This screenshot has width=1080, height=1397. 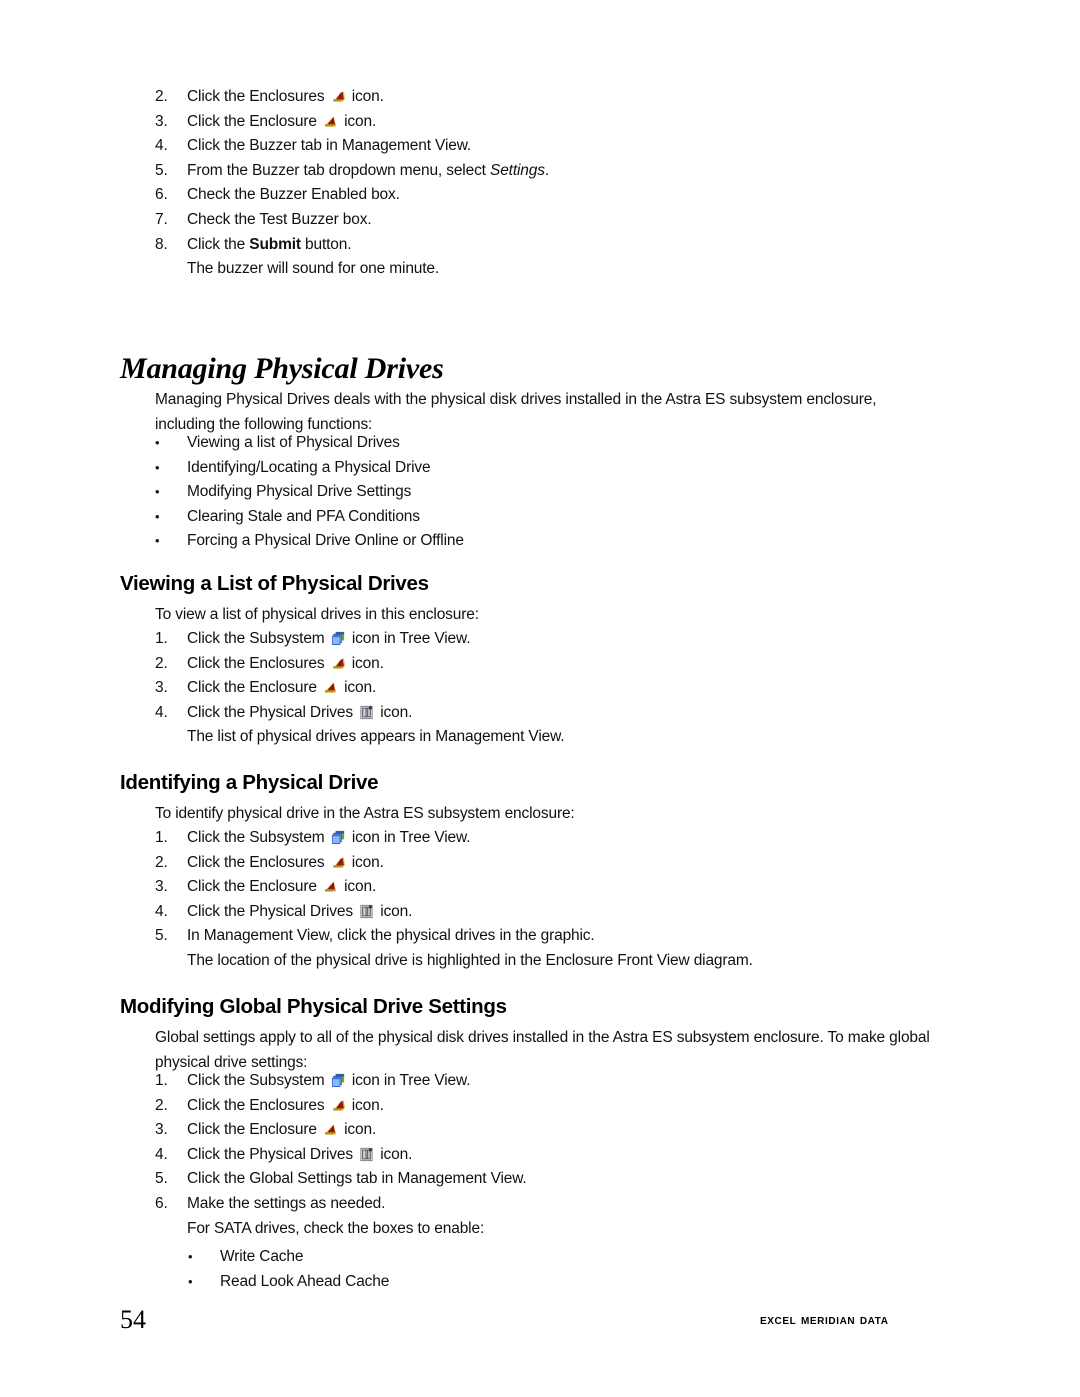 I want to click on list-item: 7. Check the Test Buzzer box., so click(x=545, y=220).